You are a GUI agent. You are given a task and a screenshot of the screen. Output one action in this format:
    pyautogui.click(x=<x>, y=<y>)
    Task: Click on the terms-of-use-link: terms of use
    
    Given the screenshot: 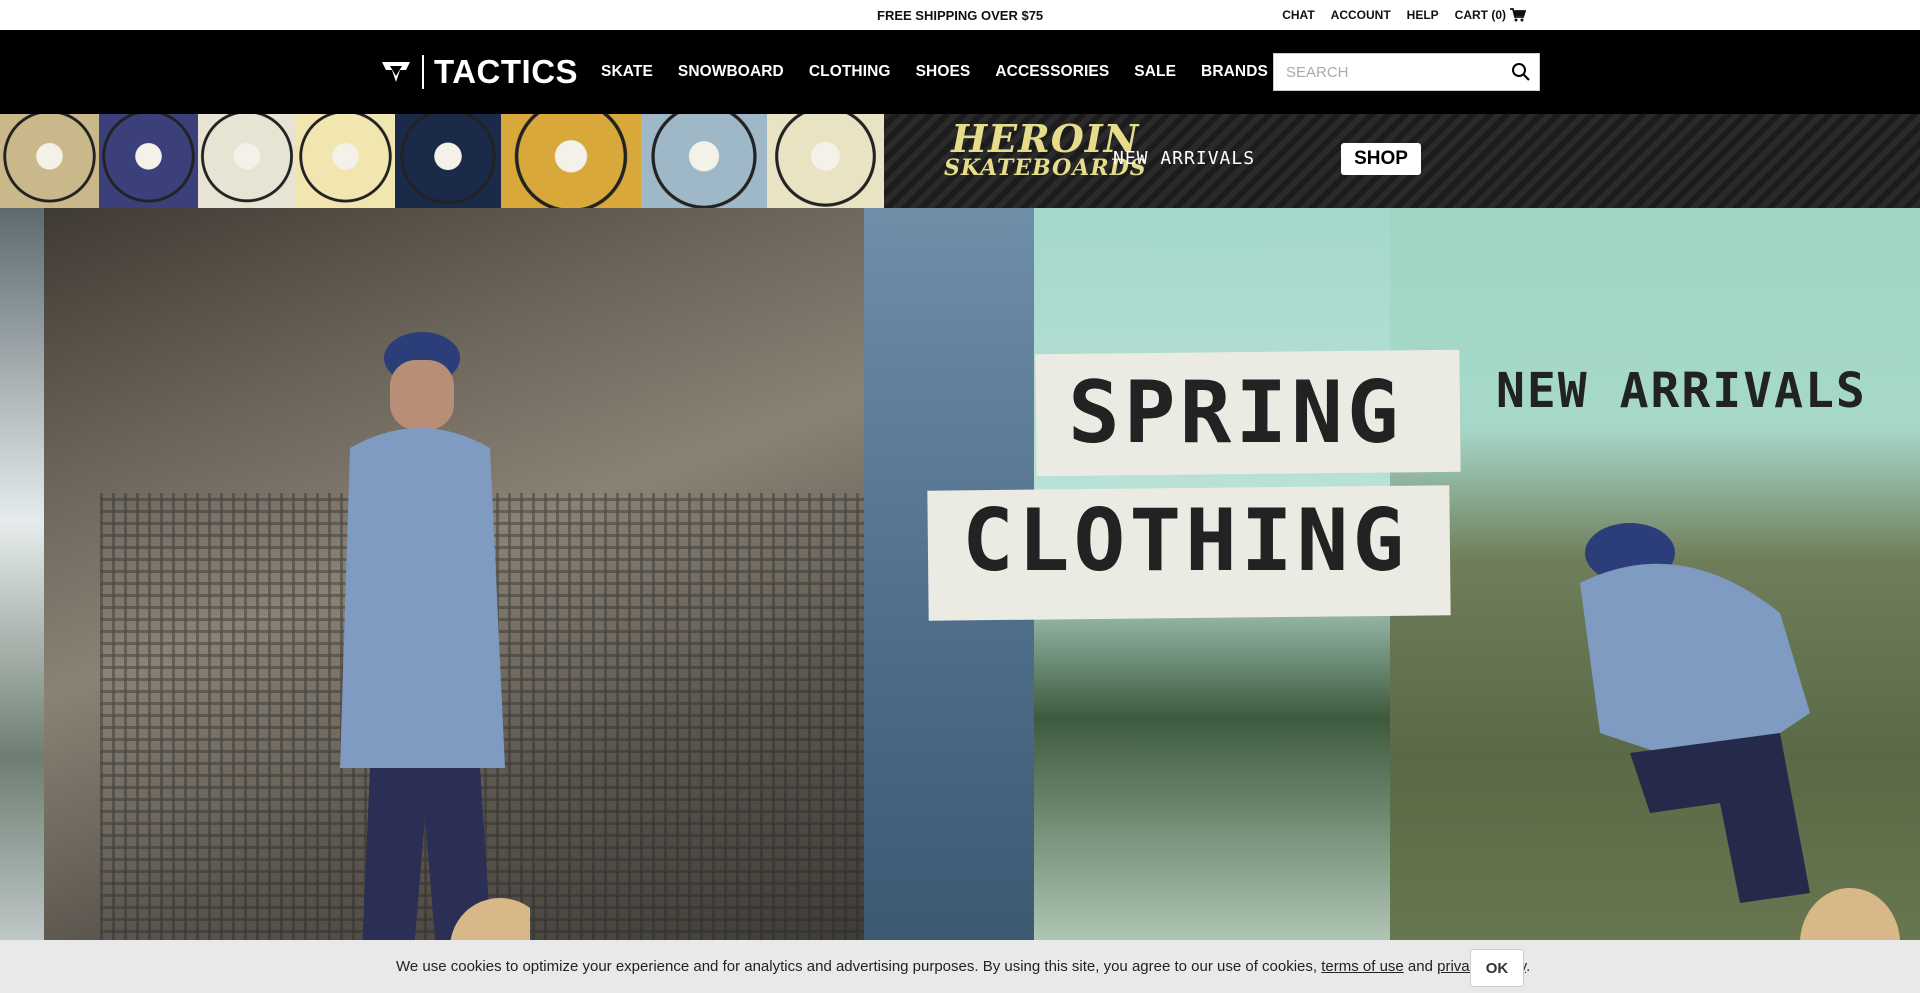 What is the action you would take?
    pyautogui.click(x=1362, y=966)
    